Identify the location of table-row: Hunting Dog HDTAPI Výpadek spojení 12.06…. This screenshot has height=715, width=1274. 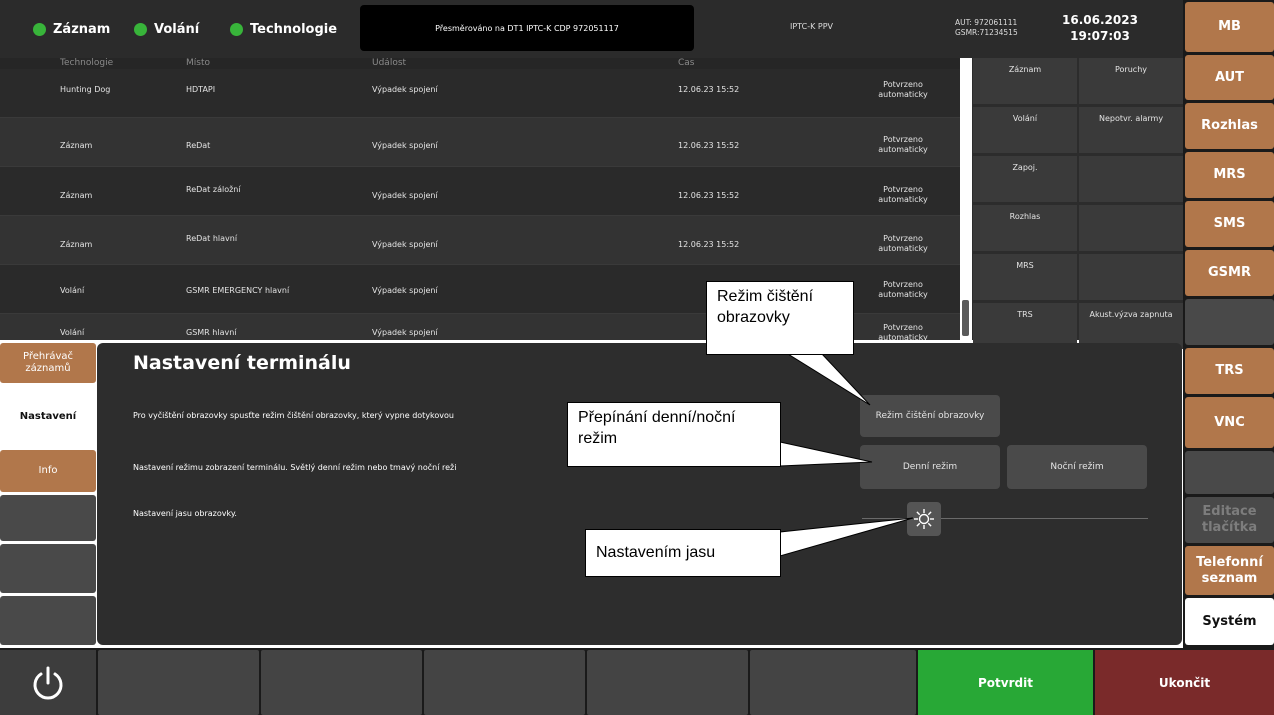
(480, 93).